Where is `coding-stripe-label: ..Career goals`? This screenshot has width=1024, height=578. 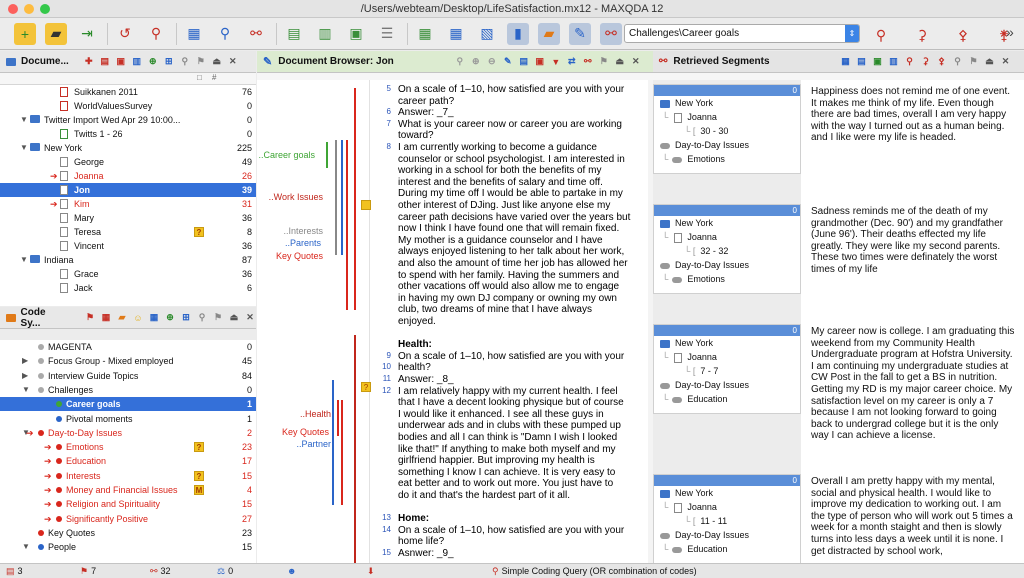
coding-stripe-label: ..Career goals is located at coordinates (286, 155).